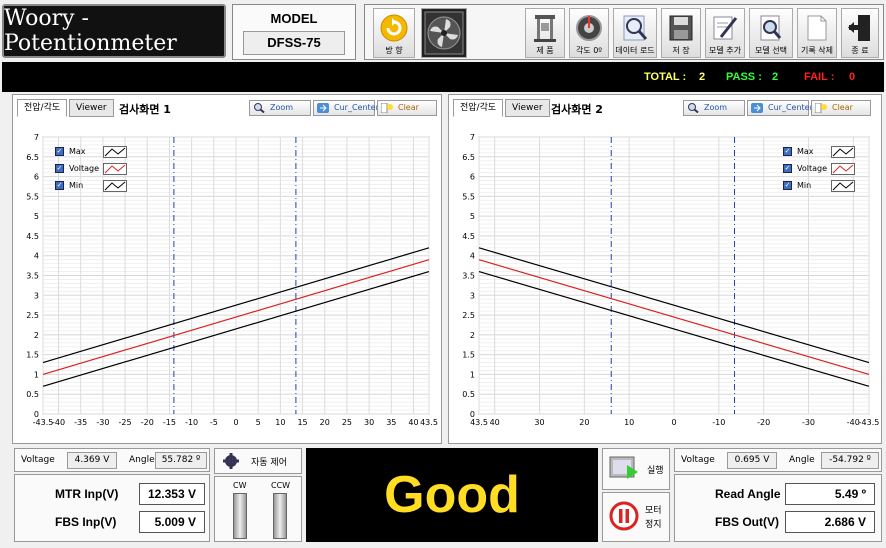 The height and width of the screenshot is (548, 886). What do you see at coordinates (280, 516) in the screenshot?
I see `ccw-toggle` at bounding box center [280, 516].